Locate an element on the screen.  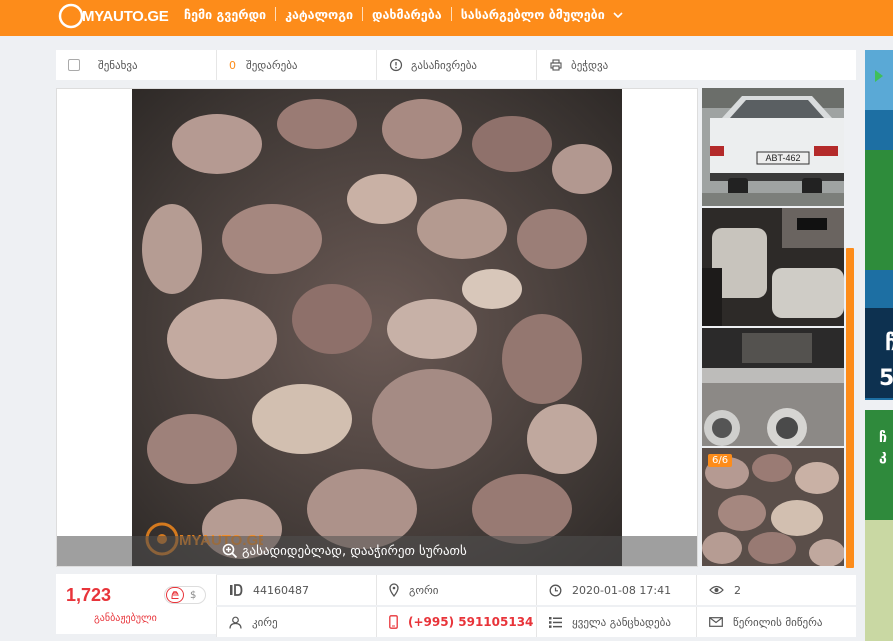
save-checkbox is located at coordinates (74, 65).